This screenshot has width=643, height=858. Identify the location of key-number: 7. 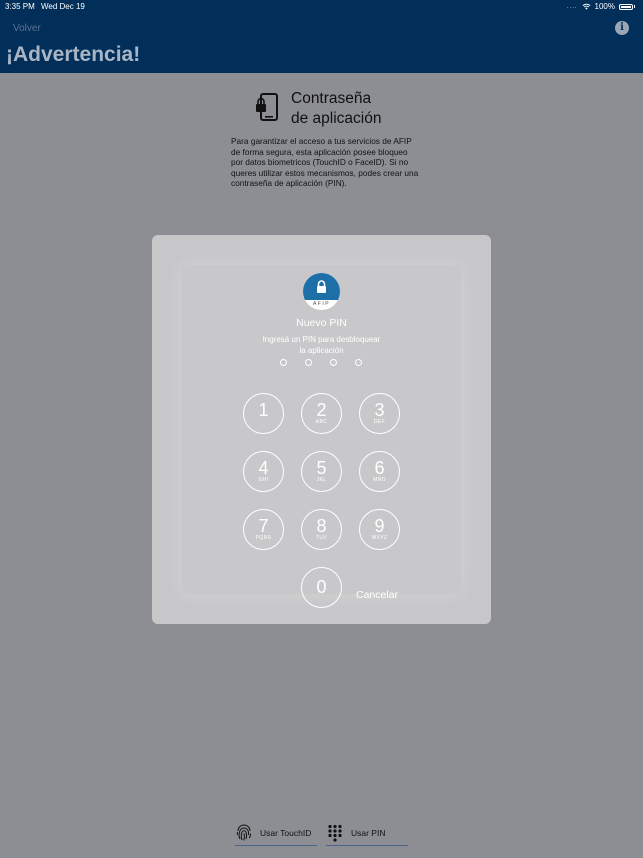
(263, 526).